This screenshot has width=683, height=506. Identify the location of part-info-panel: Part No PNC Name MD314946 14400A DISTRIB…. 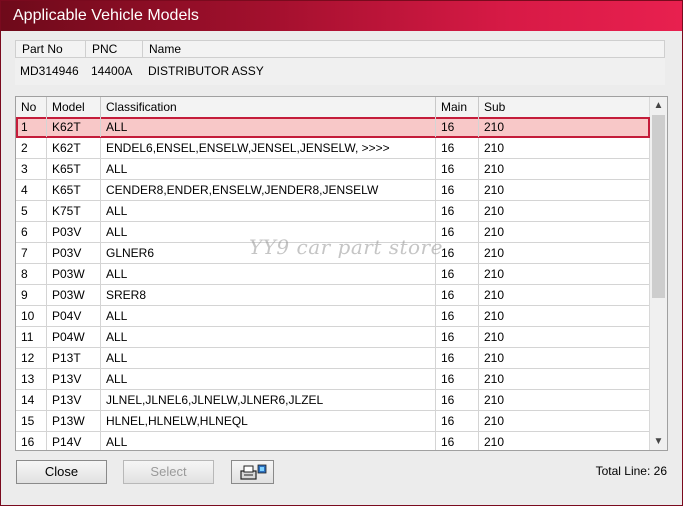
(340, 62).